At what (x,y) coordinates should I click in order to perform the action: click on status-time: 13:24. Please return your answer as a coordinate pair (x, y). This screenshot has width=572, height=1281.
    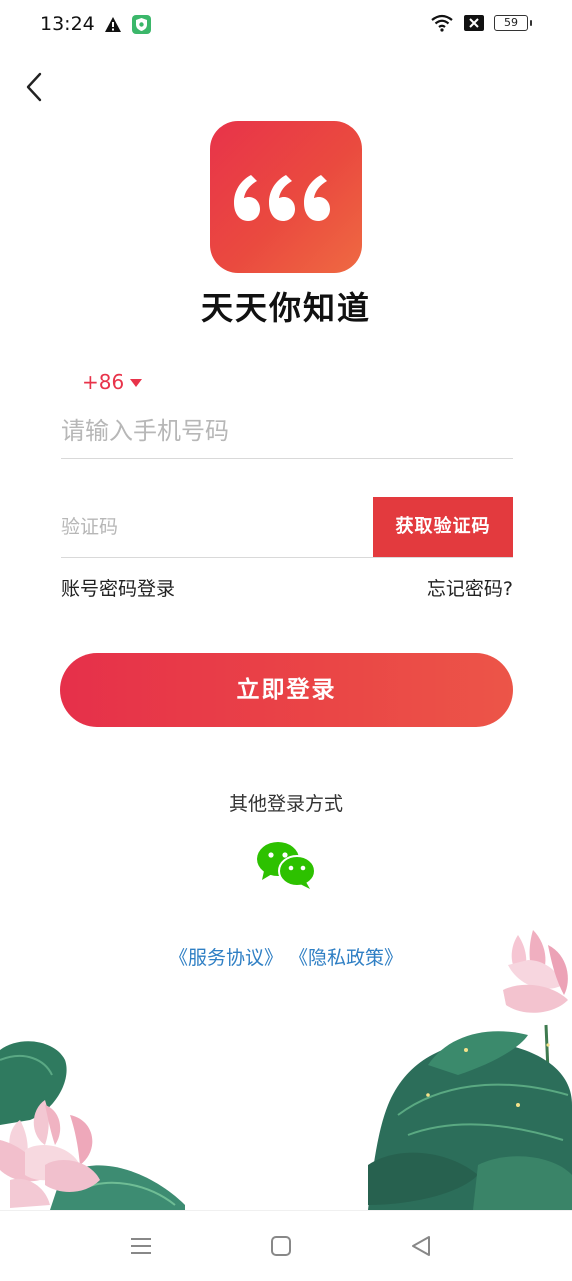
    Looking at the image, I should click on (67, 24).